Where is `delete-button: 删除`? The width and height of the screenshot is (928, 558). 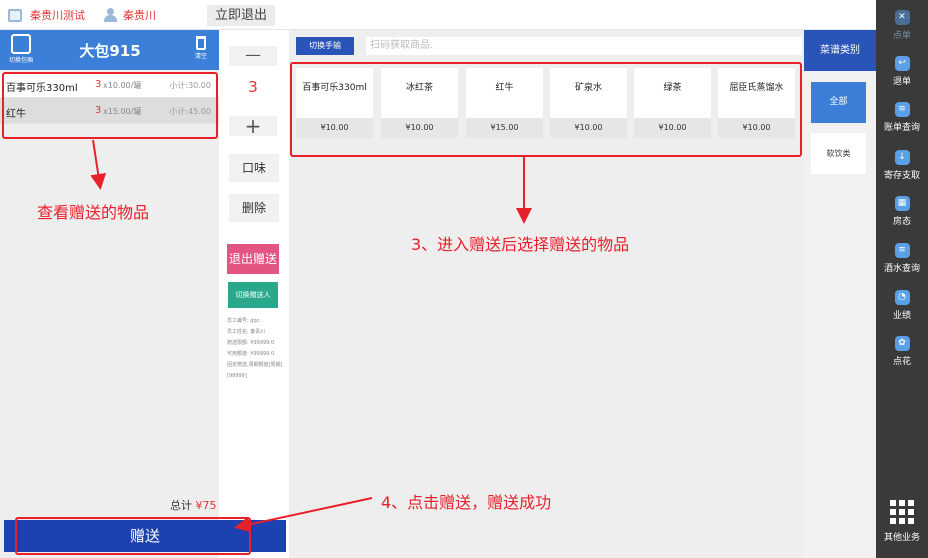
delete-button: 删除 is located at coordinates (254, 208).